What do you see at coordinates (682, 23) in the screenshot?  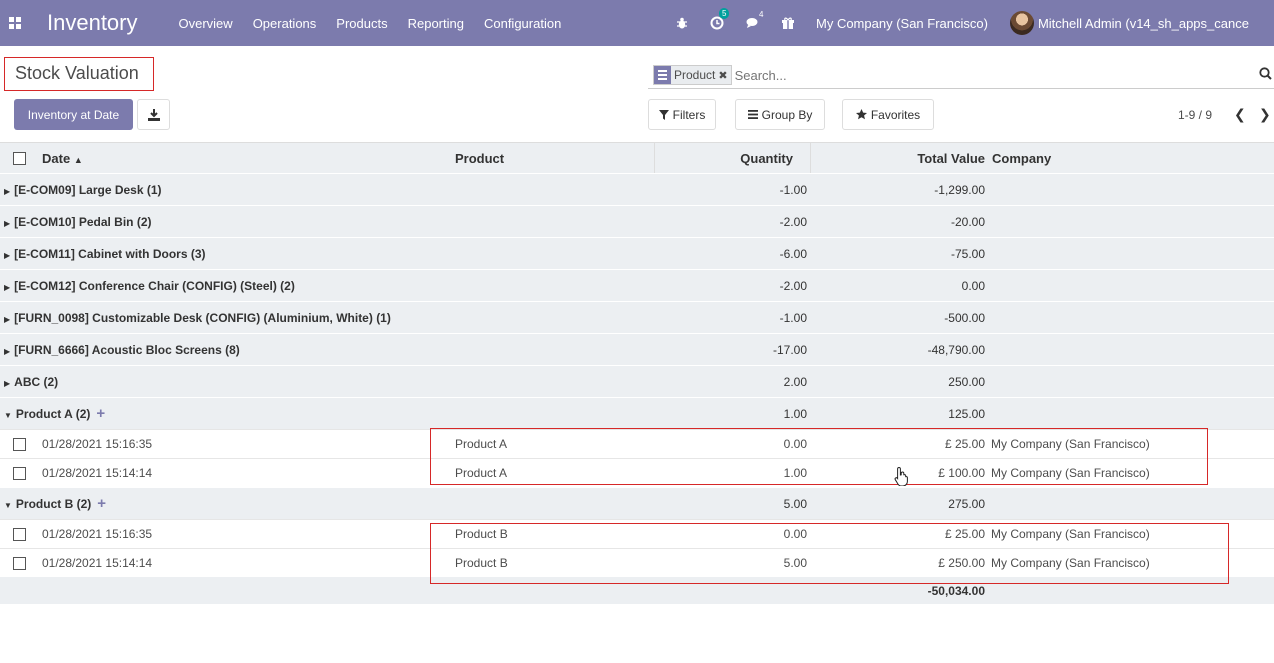 I see `debug-icon` at bounding box center [682, 23].